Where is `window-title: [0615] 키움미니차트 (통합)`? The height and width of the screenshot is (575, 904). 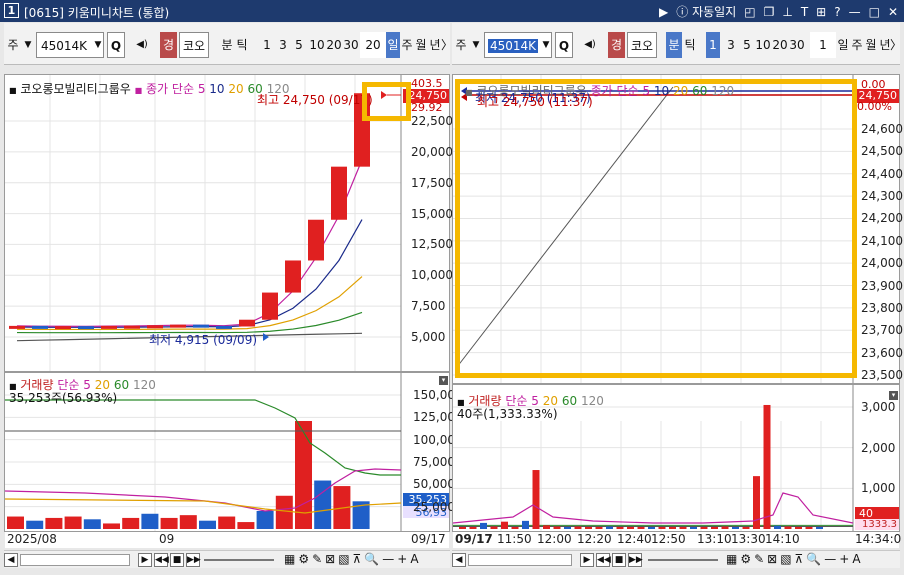 window-title: [0615] 키움미니차트 (통합) is located at coordinates (97, 13).